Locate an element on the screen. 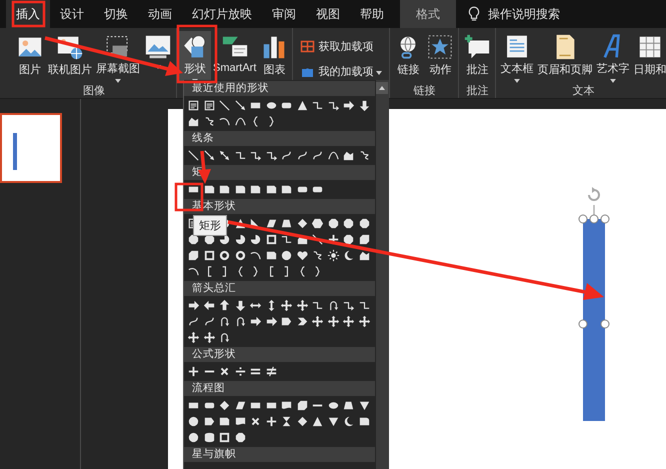  group-label: 批注 is located at coordinates (477, 91).